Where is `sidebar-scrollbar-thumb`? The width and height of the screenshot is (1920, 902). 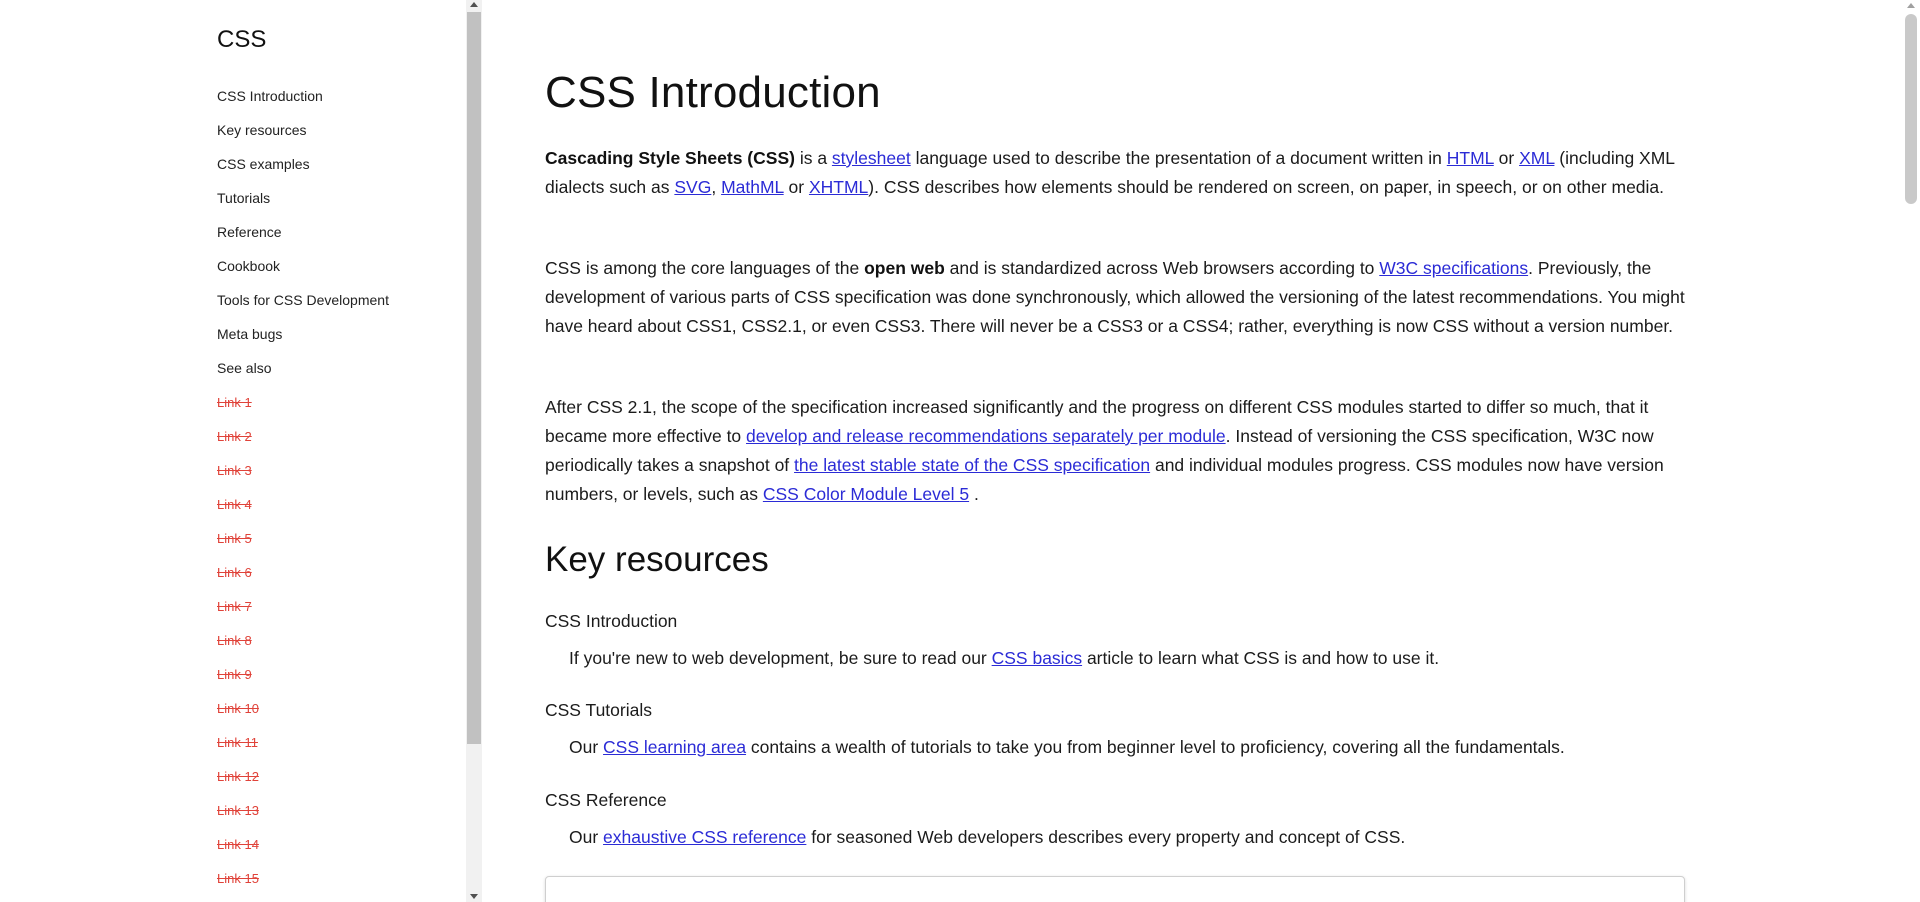 sidebar-scrollbar-thumb is located at coordinates (474, 378).